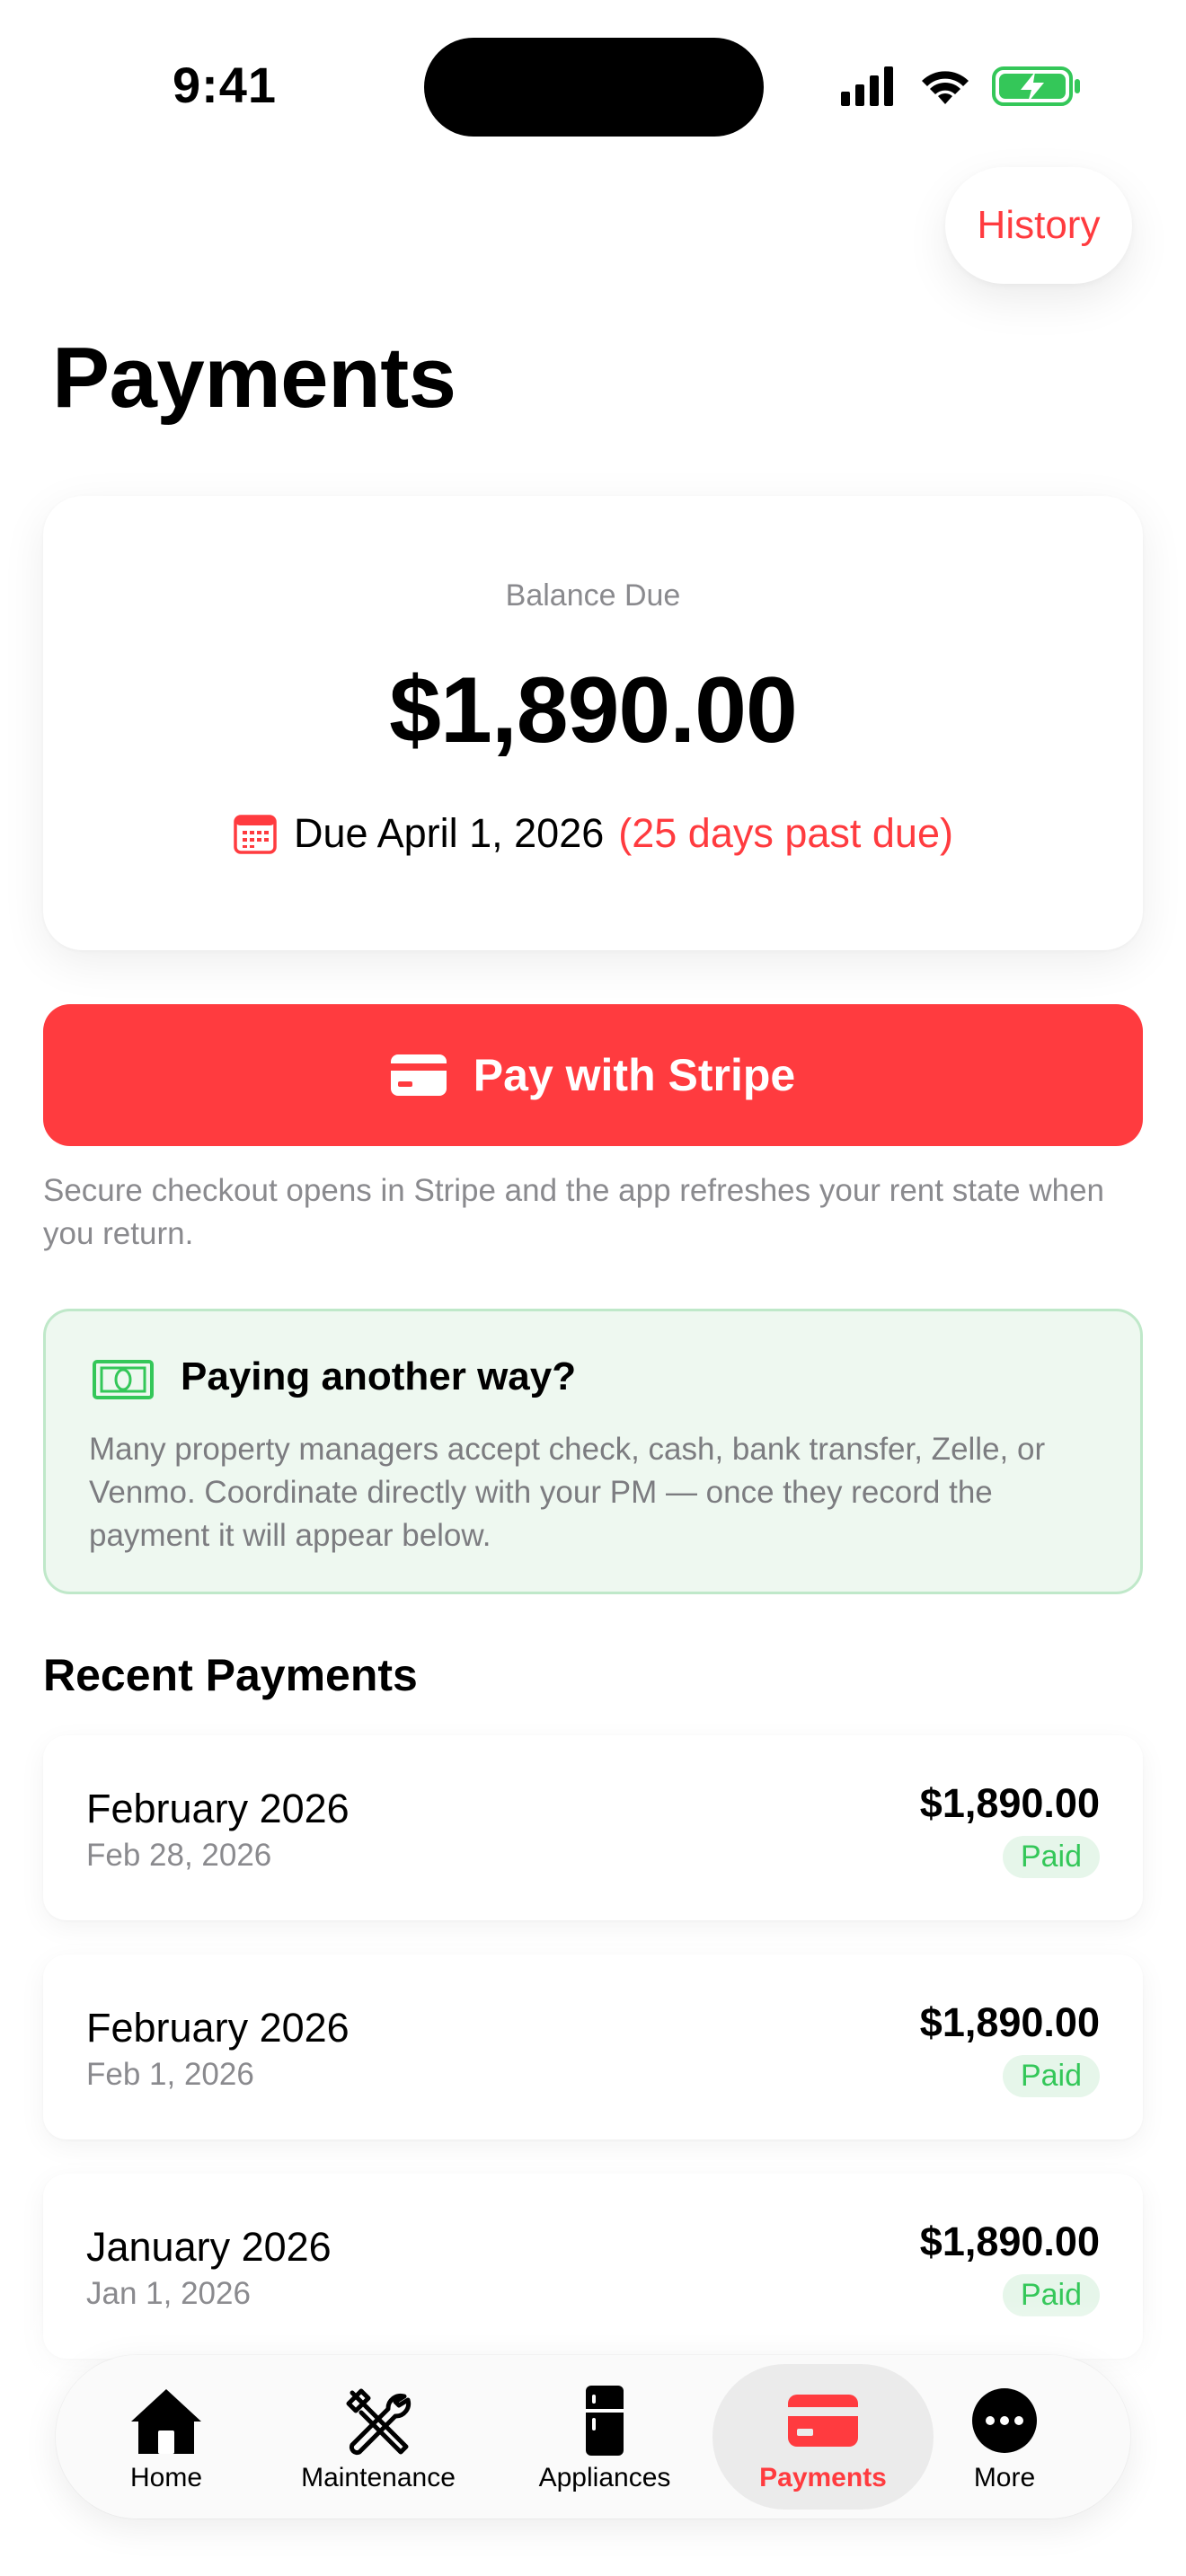 The width and height of the screenshot is (1186, 2576). What do you see at coordinates (379, 2422) in the screenshot?
I see `tools-icon` at bounding box center [379, 2422].